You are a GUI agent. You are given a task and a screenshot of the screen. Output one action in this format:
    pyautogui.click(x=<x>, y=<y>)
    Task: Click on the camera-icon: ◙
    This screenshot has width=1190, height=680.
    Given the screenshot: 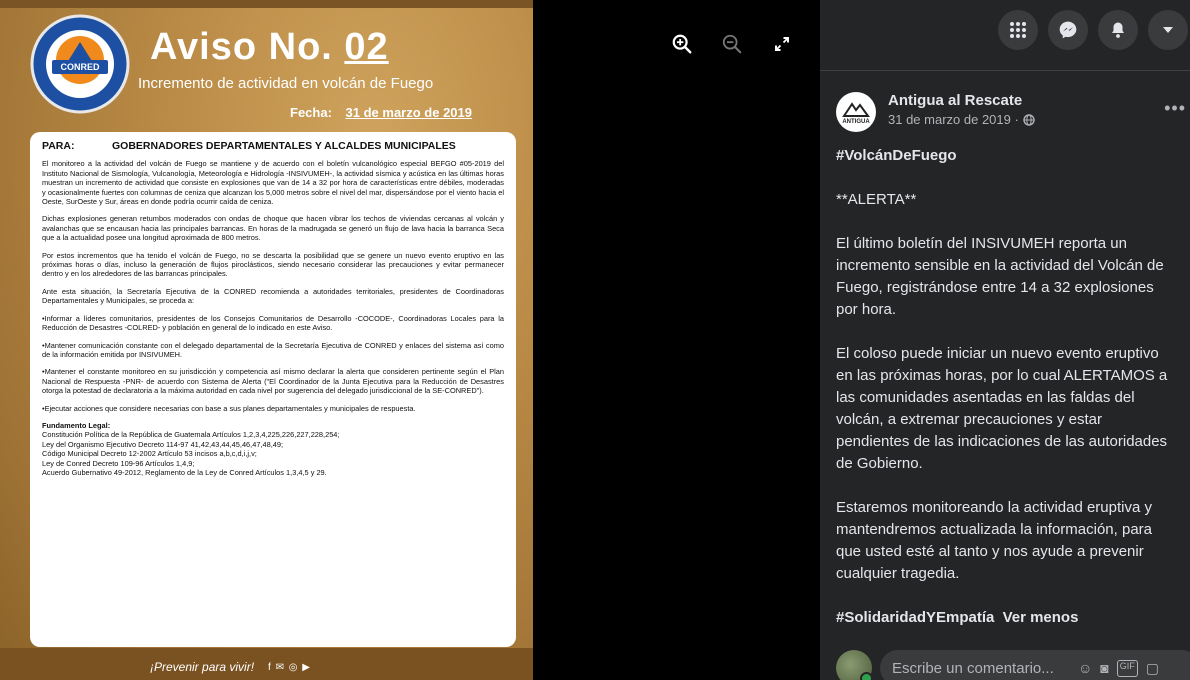 What is the action you would take?
    pyautogui.click(x=1104, y=668)
    